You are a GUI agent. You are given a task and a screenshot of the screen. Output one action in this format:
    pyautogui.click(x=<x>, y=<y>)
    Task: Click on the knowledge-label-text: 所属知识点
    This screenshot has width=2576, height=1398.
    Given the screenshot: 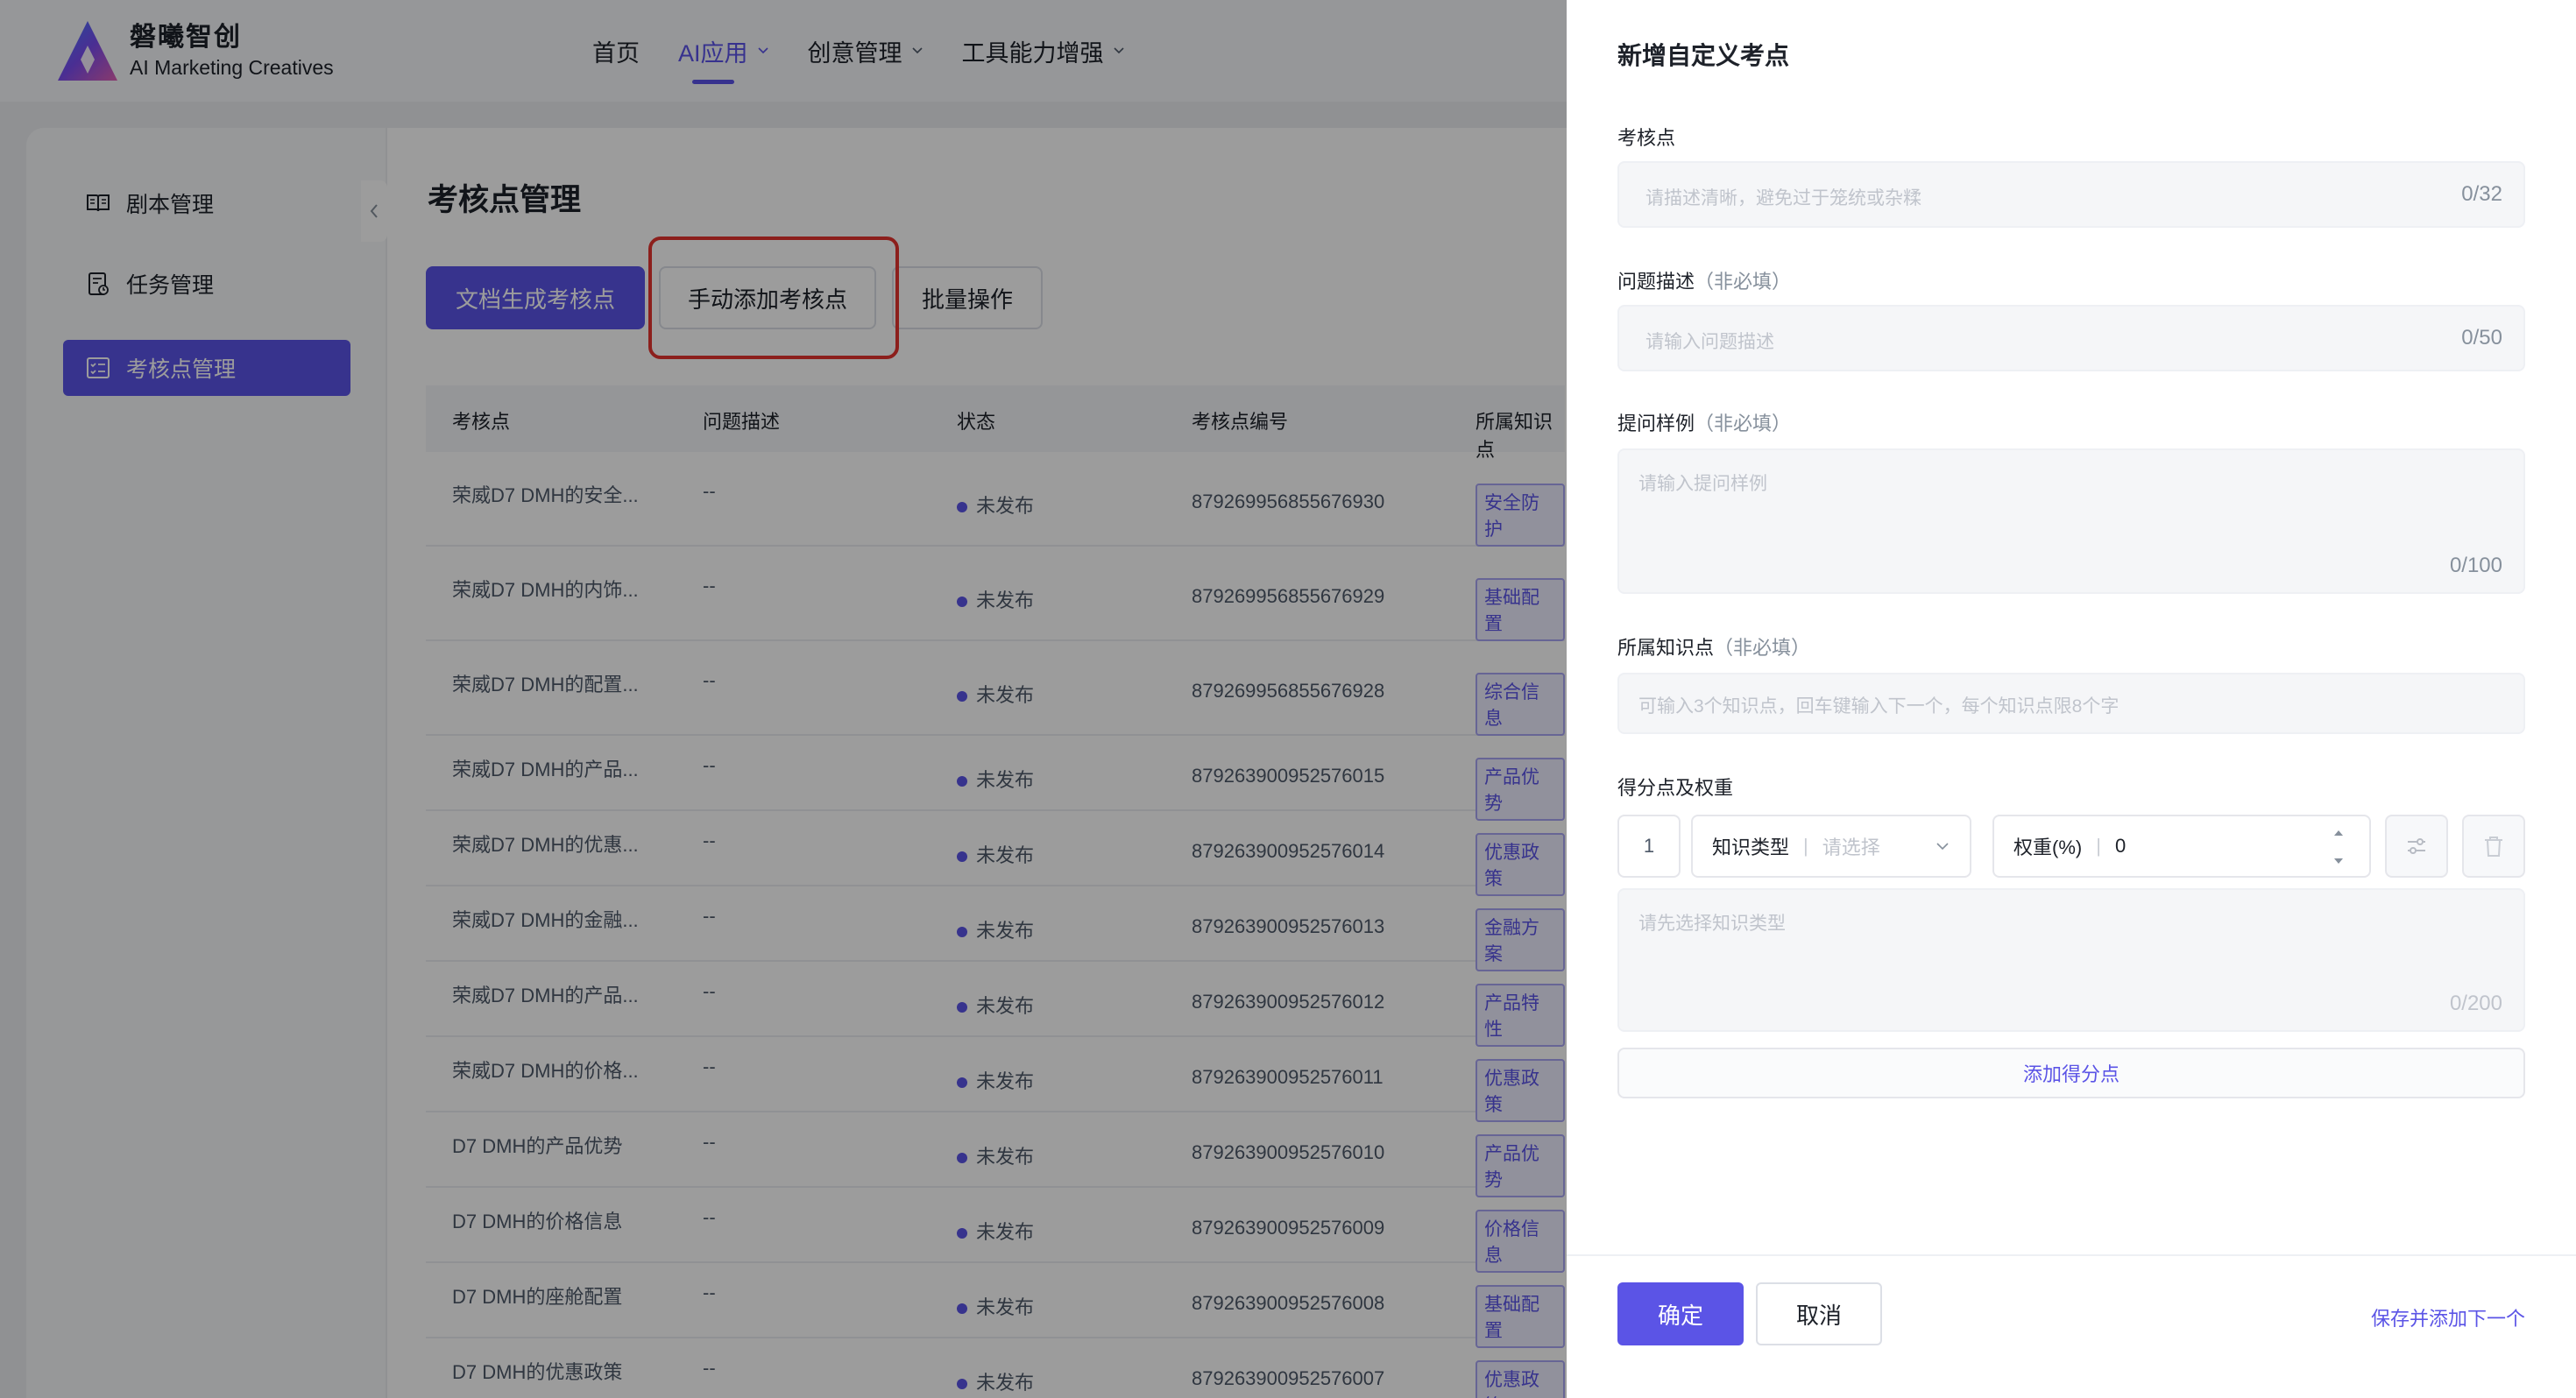 What is the action you would take?
    pyautogui.click(x=1666, y=648)
    